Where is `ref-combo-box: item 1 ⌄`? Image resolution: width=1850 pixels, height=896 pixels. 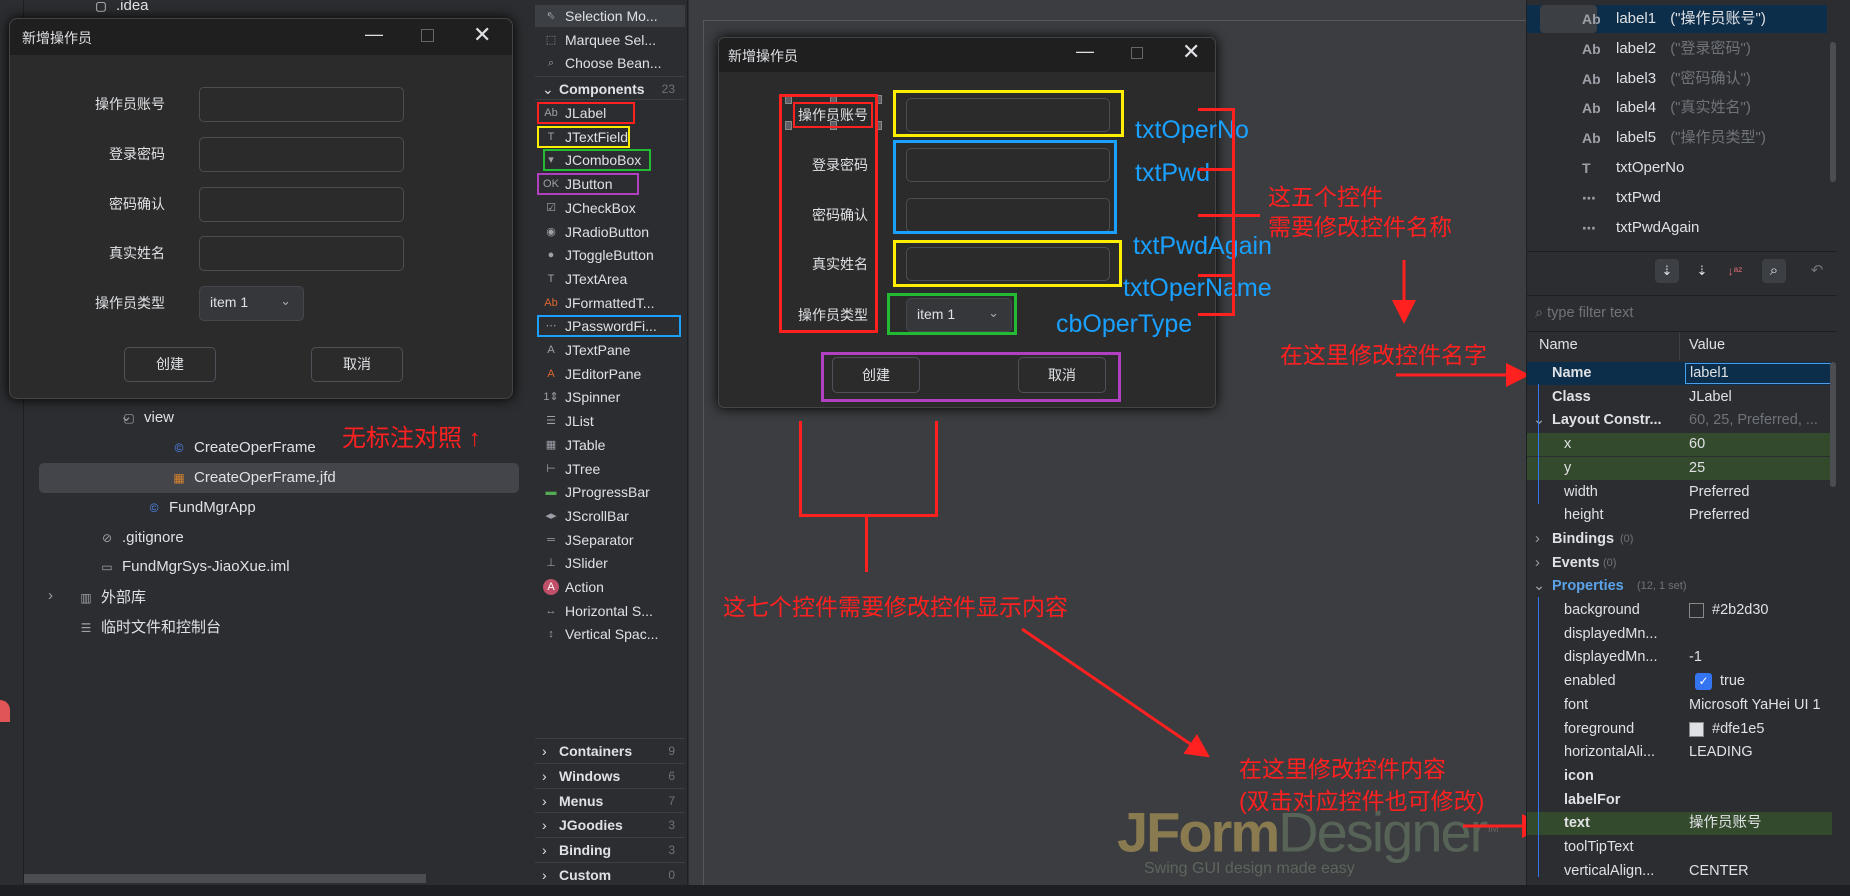 ref-combo-box: item 1 ⌄ is located at coordinates (251, 303).